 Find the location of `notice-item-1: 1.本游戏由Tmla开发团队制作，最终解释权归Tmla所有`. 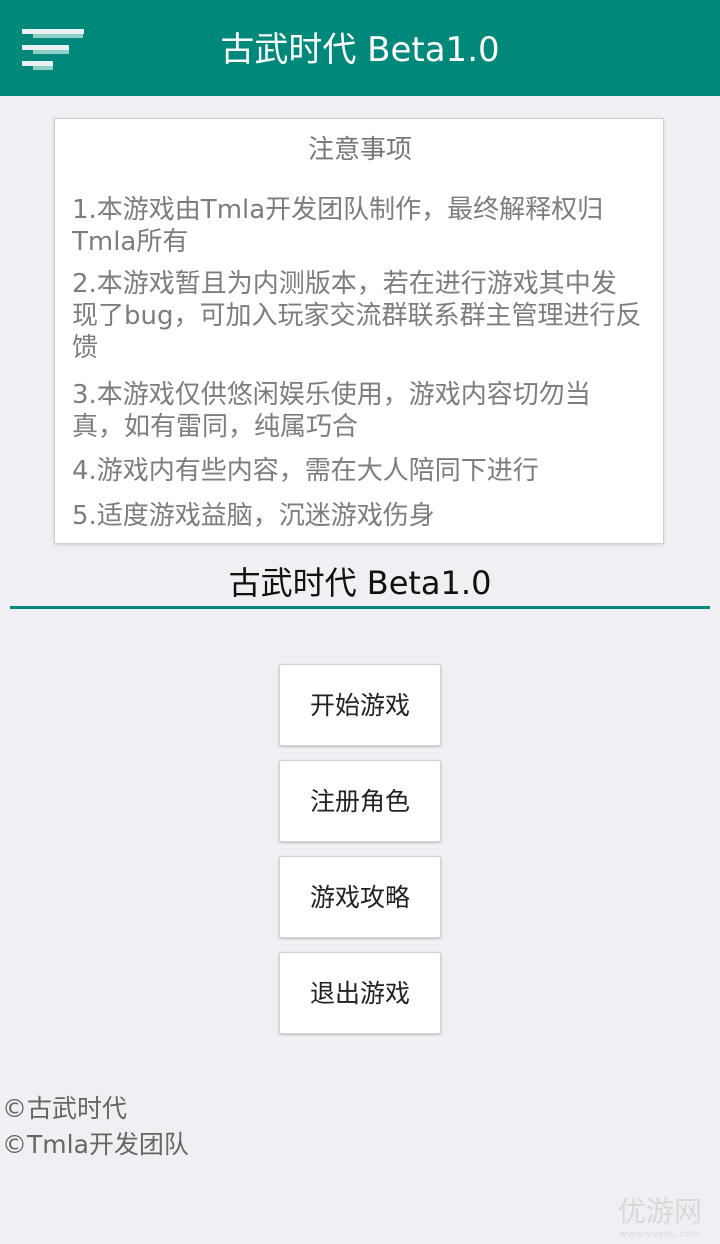

notice-item-1: 1.本游戏由Tmla开发团队制作，最终解释权归Tmla所有 is located at coordinates (338, 226).